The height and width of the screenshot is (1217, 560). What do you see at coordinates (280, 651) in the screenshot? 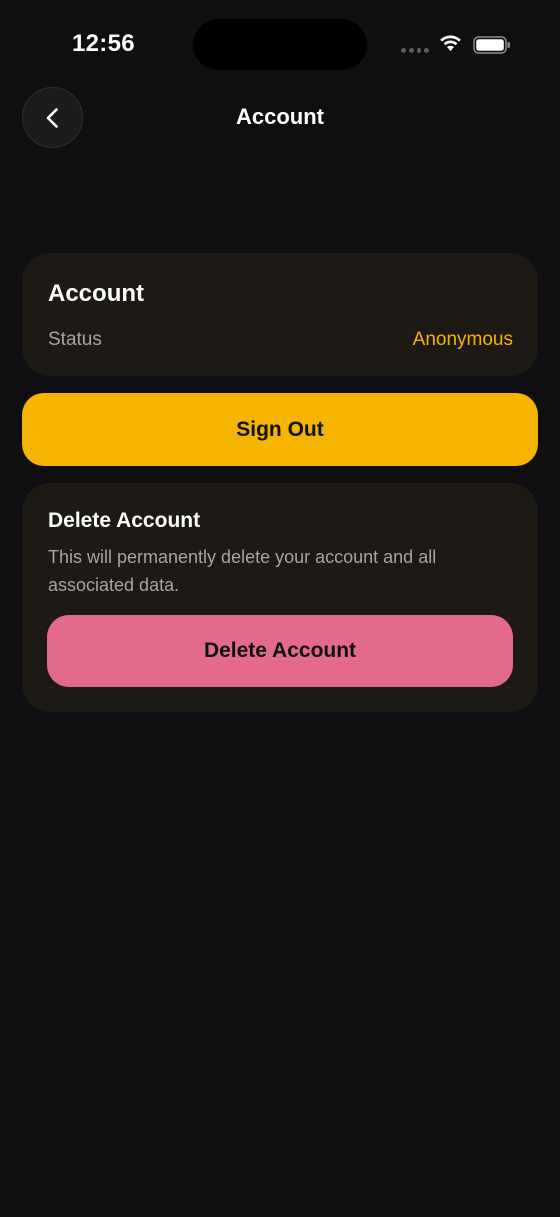
I see `delete-account-button: Delete Account` at bounding box center [280, 651].